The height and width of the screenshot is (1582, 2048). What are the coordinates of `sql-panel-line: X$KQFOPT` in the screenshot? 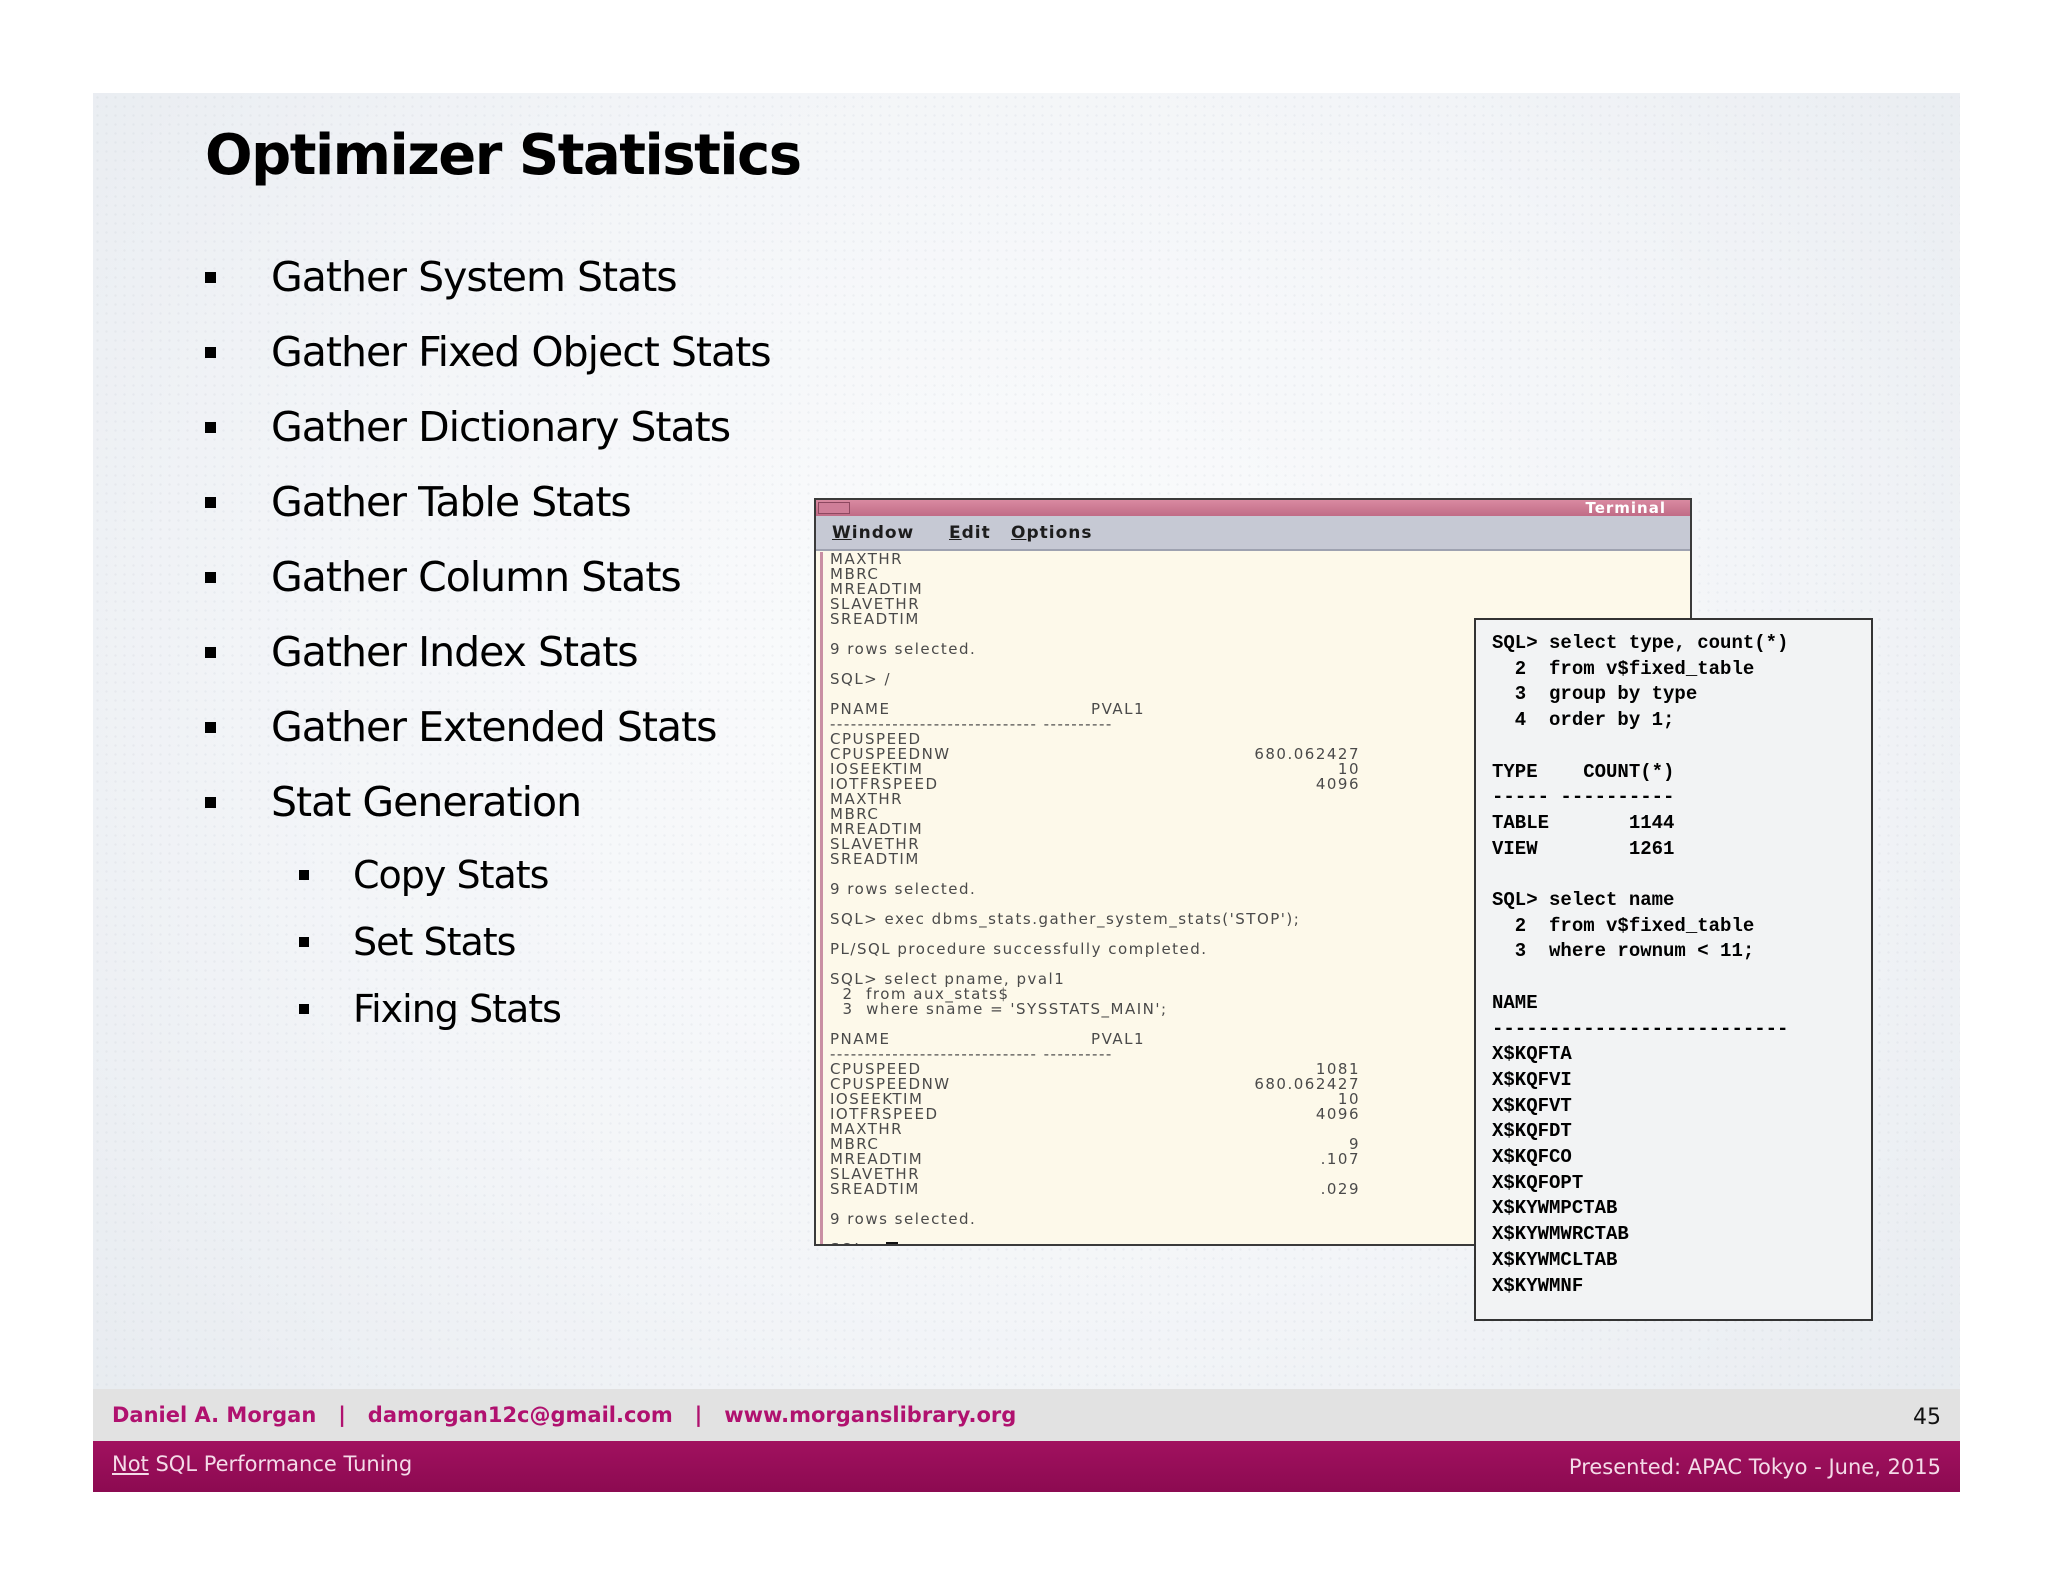 It's located at (1538, 1182).